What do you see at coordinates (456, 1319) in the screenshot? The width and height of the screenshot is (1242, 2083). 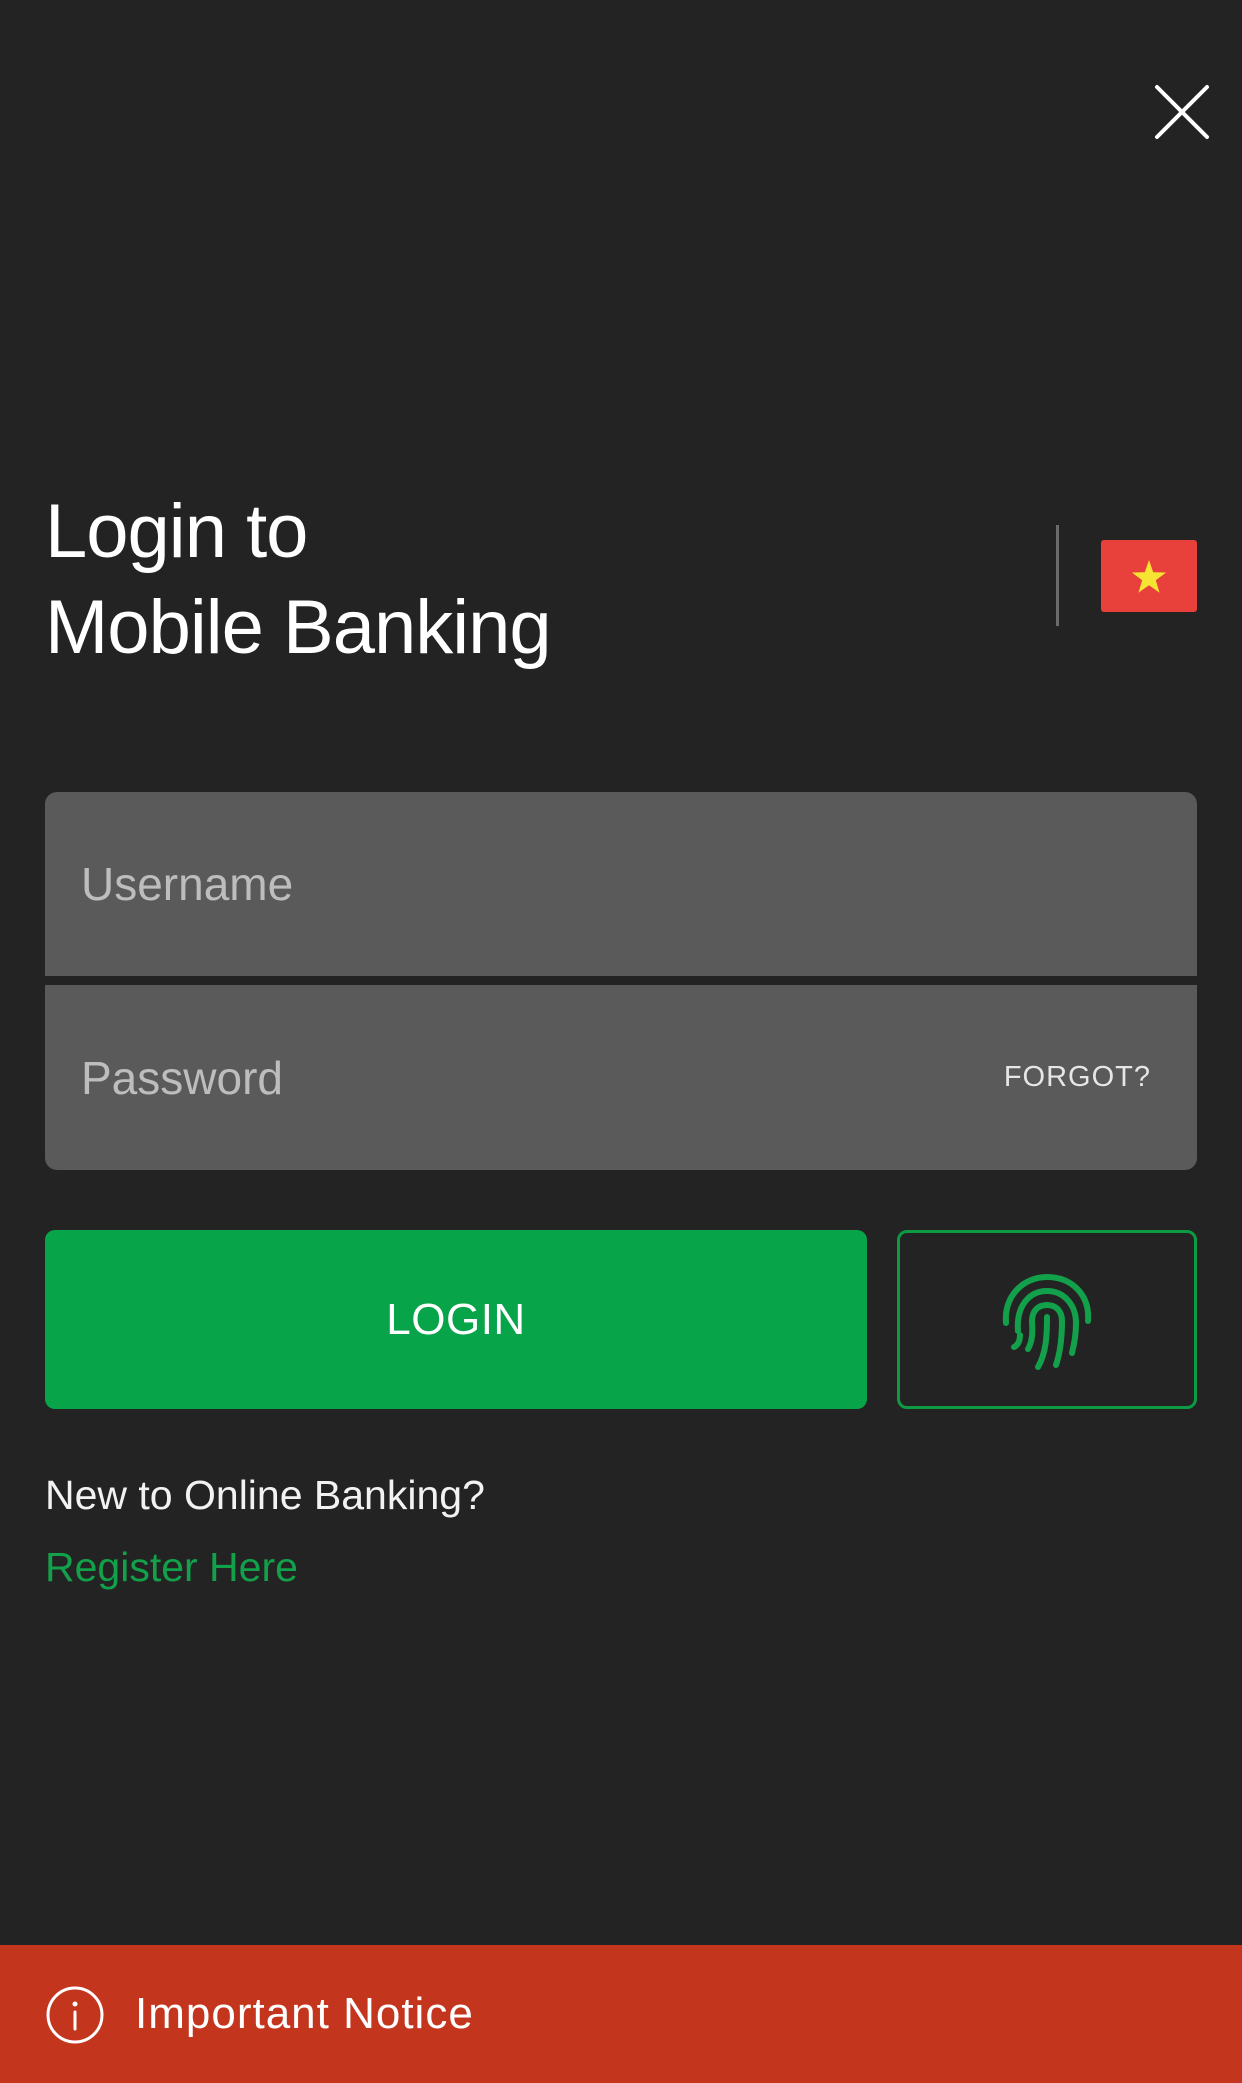 I see `login-button: LOGIN` at bounding box center [456, 1319].